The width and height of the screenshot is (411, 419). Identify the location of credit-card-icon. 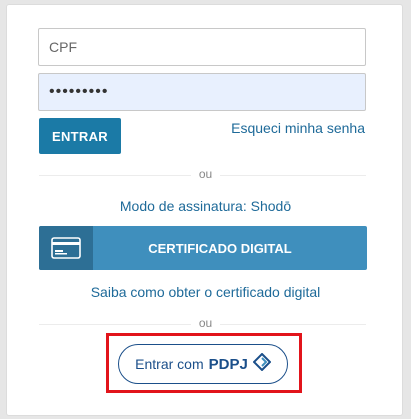
(66, 248).